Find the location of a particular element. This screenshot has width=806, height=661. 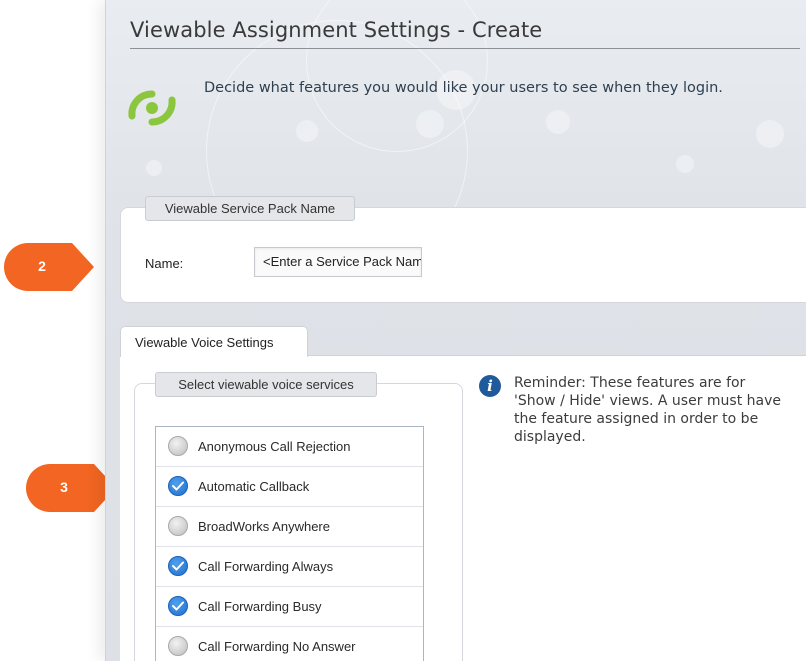

service-row: BroadWorks Anywhere is located at coordinates (289, 527).